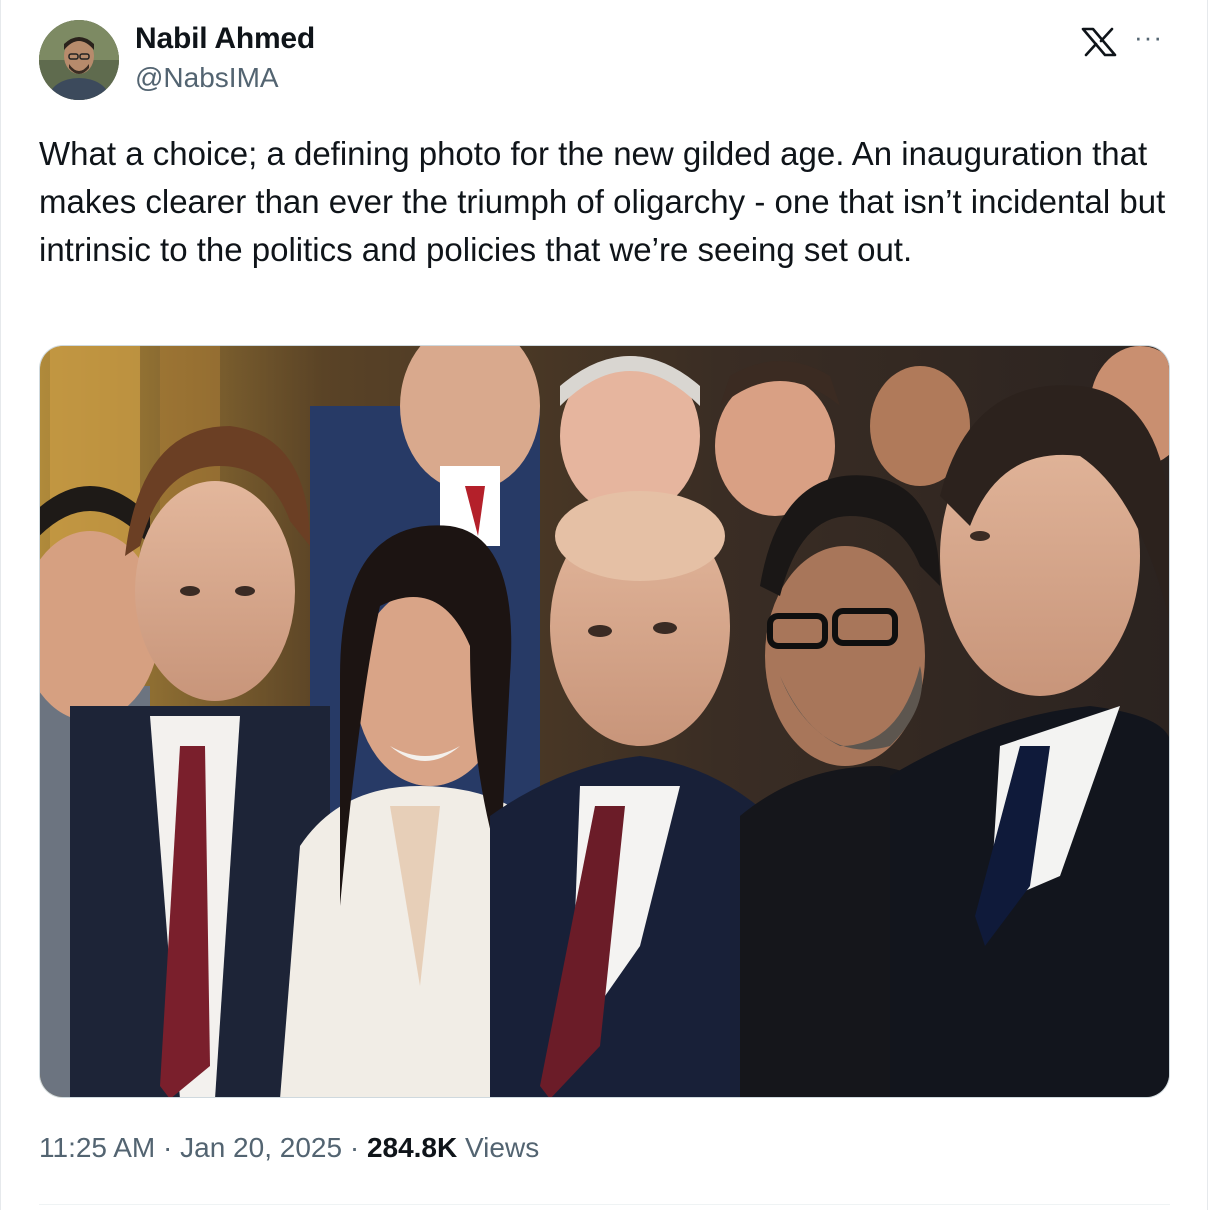  I want to click on views-label: Views, so click(502, 1147).